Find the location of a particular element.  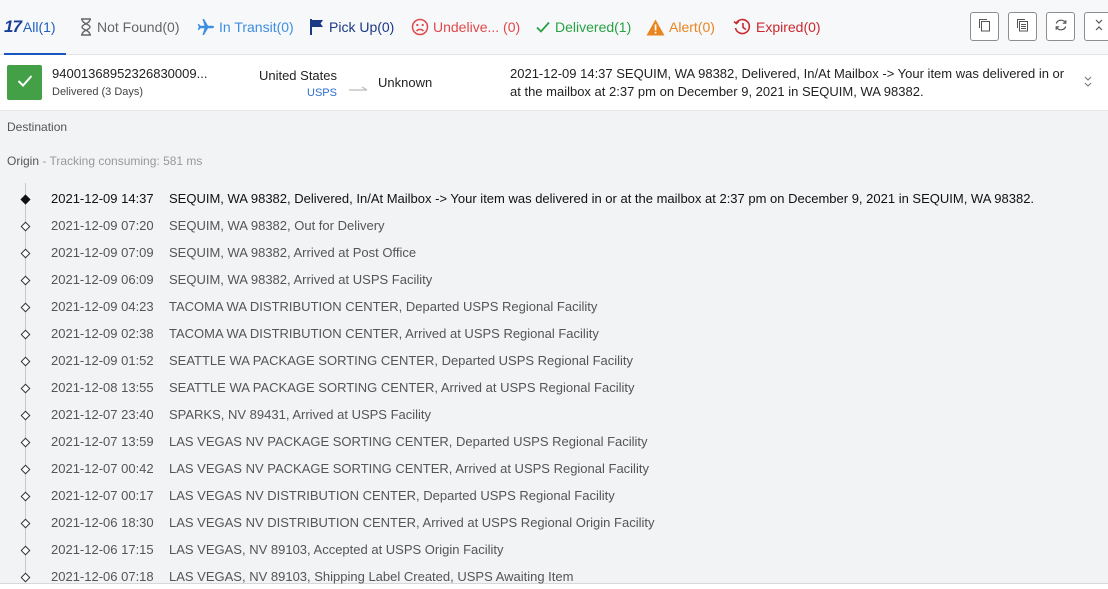

collapse-all-button is located at coordinates (1096, 26).